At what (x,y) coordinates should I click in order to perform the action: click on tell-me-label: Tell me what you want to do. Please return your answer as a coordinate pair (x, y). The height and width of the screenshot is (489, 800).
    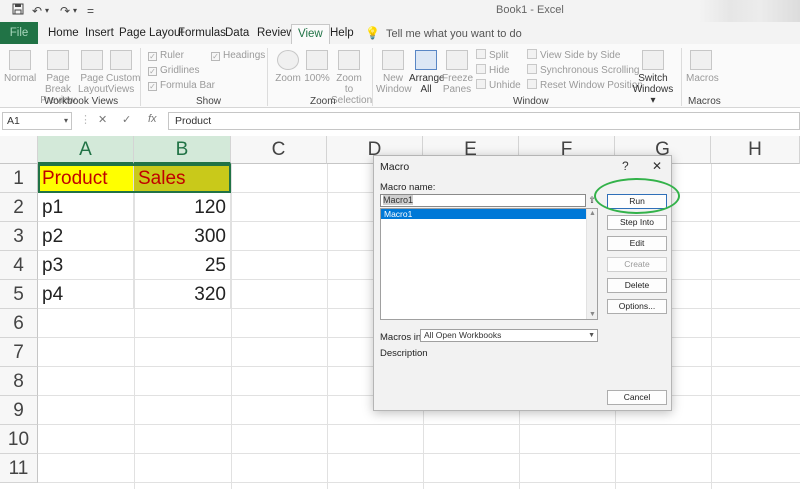
    Looking at the image, I should click on (453, 34).